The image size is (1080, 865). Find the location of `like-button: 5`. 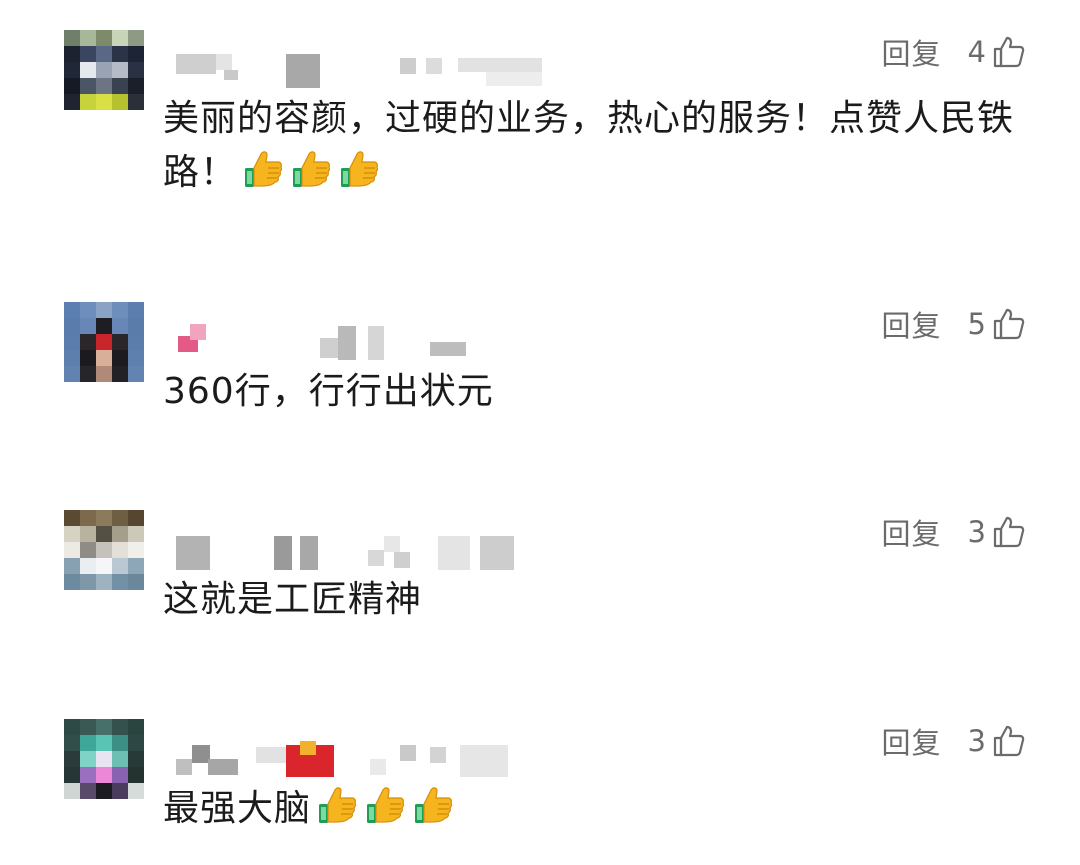

like-button: 5 is located at coordinates (997, 324).